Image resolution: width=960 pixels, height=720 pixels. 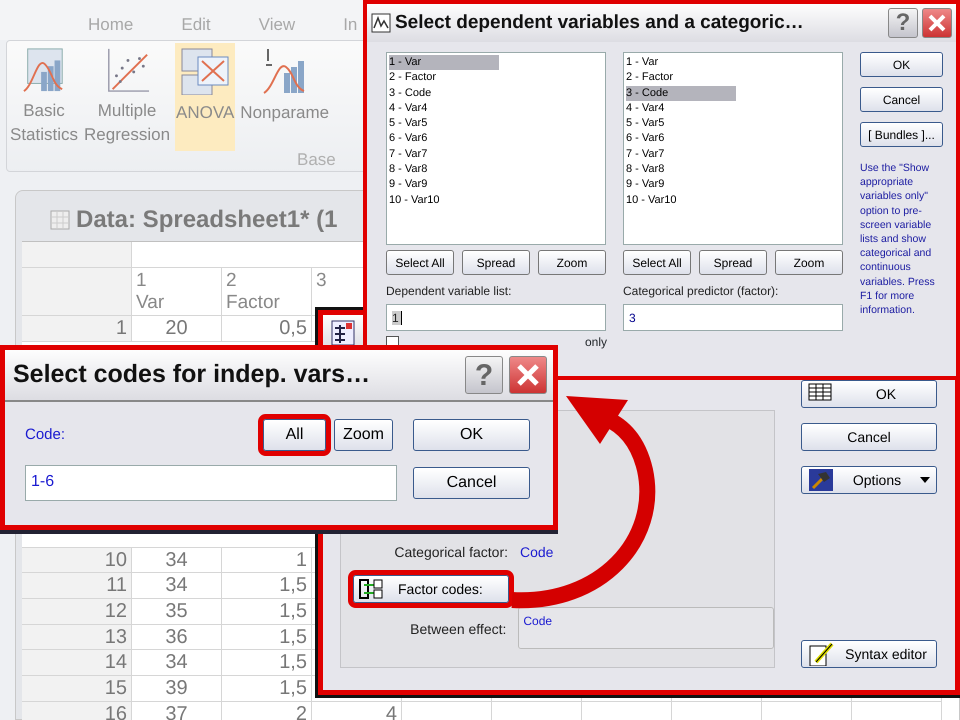 What do you see at coordinates (869, 480) in the screenshot?
I see `dialog-button: Options` at bounding box center [869, 480].